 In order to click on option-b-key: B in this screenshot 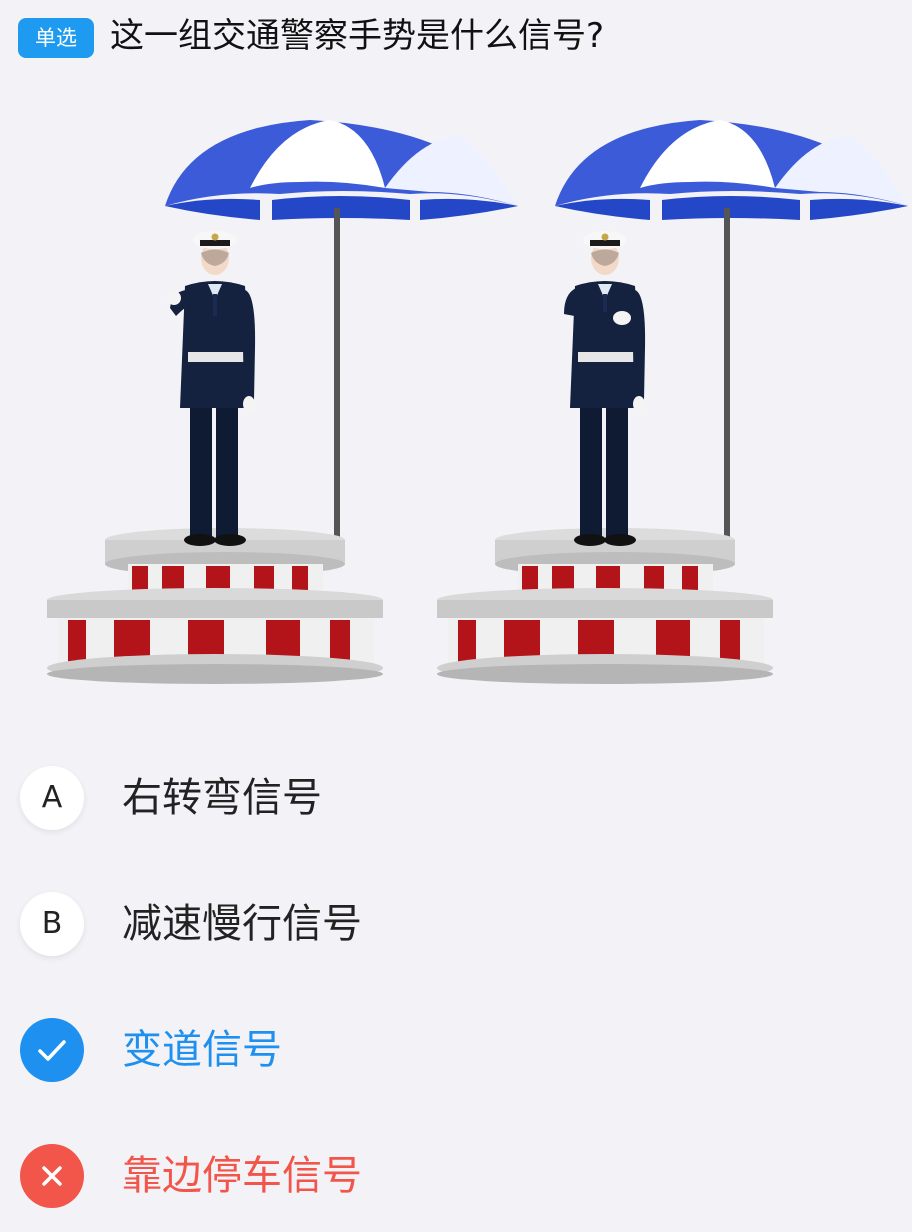, I will do `click(52, 923)`.